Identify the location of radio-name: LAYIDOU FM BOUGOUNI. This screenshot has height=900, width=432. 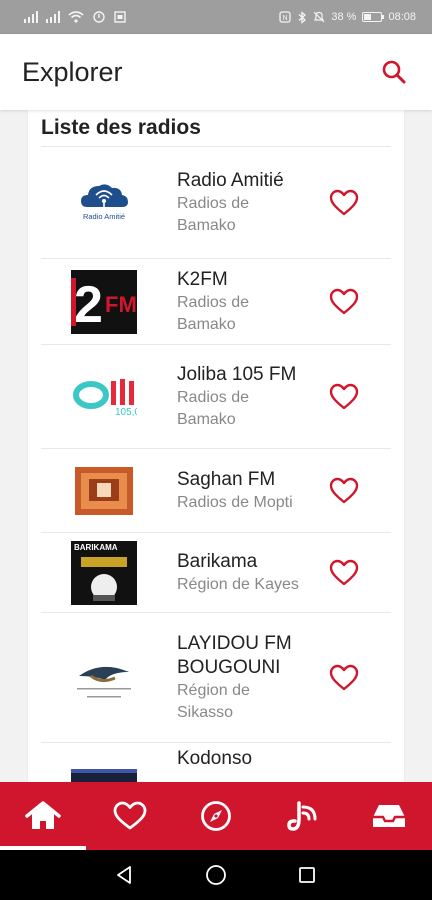
(234, 655).